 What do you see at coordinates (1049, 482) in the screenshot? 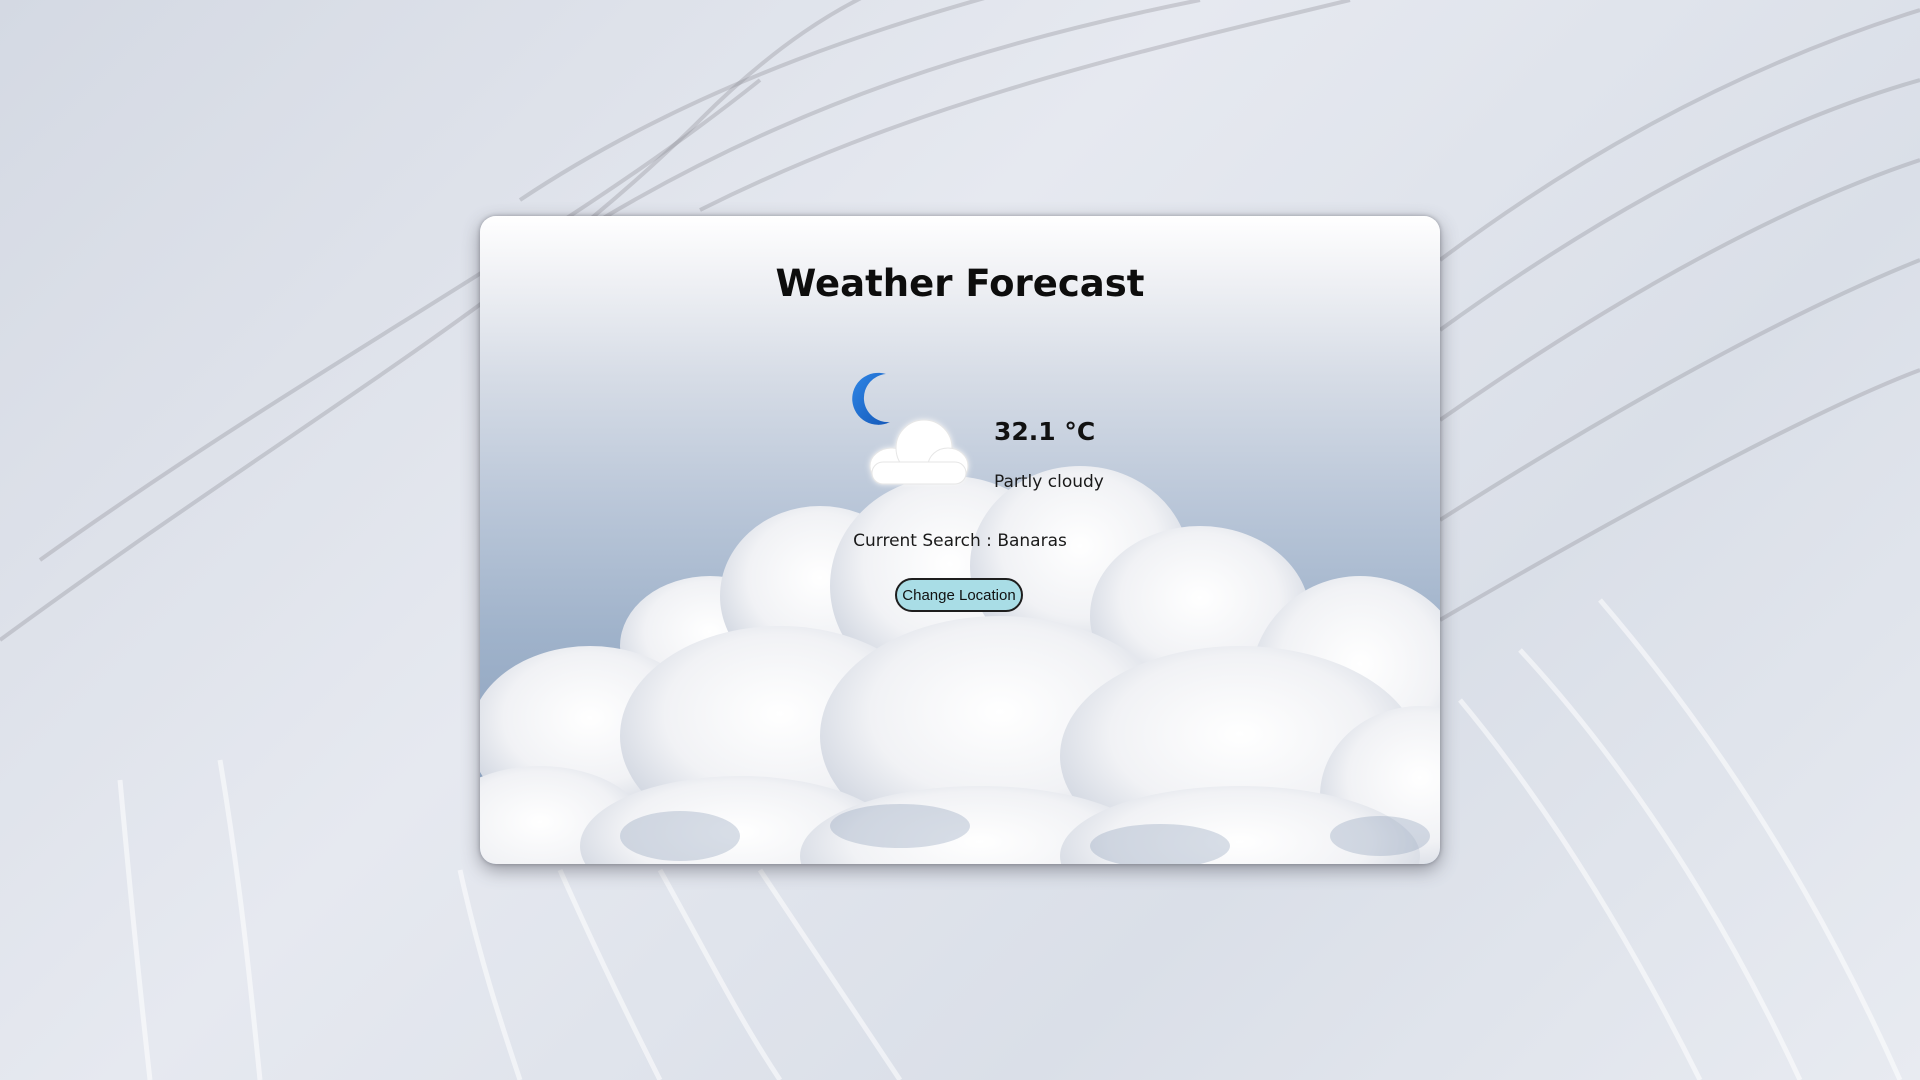
I see `weather-condition: Partly cloudy` at bounding box center [1049, 482].